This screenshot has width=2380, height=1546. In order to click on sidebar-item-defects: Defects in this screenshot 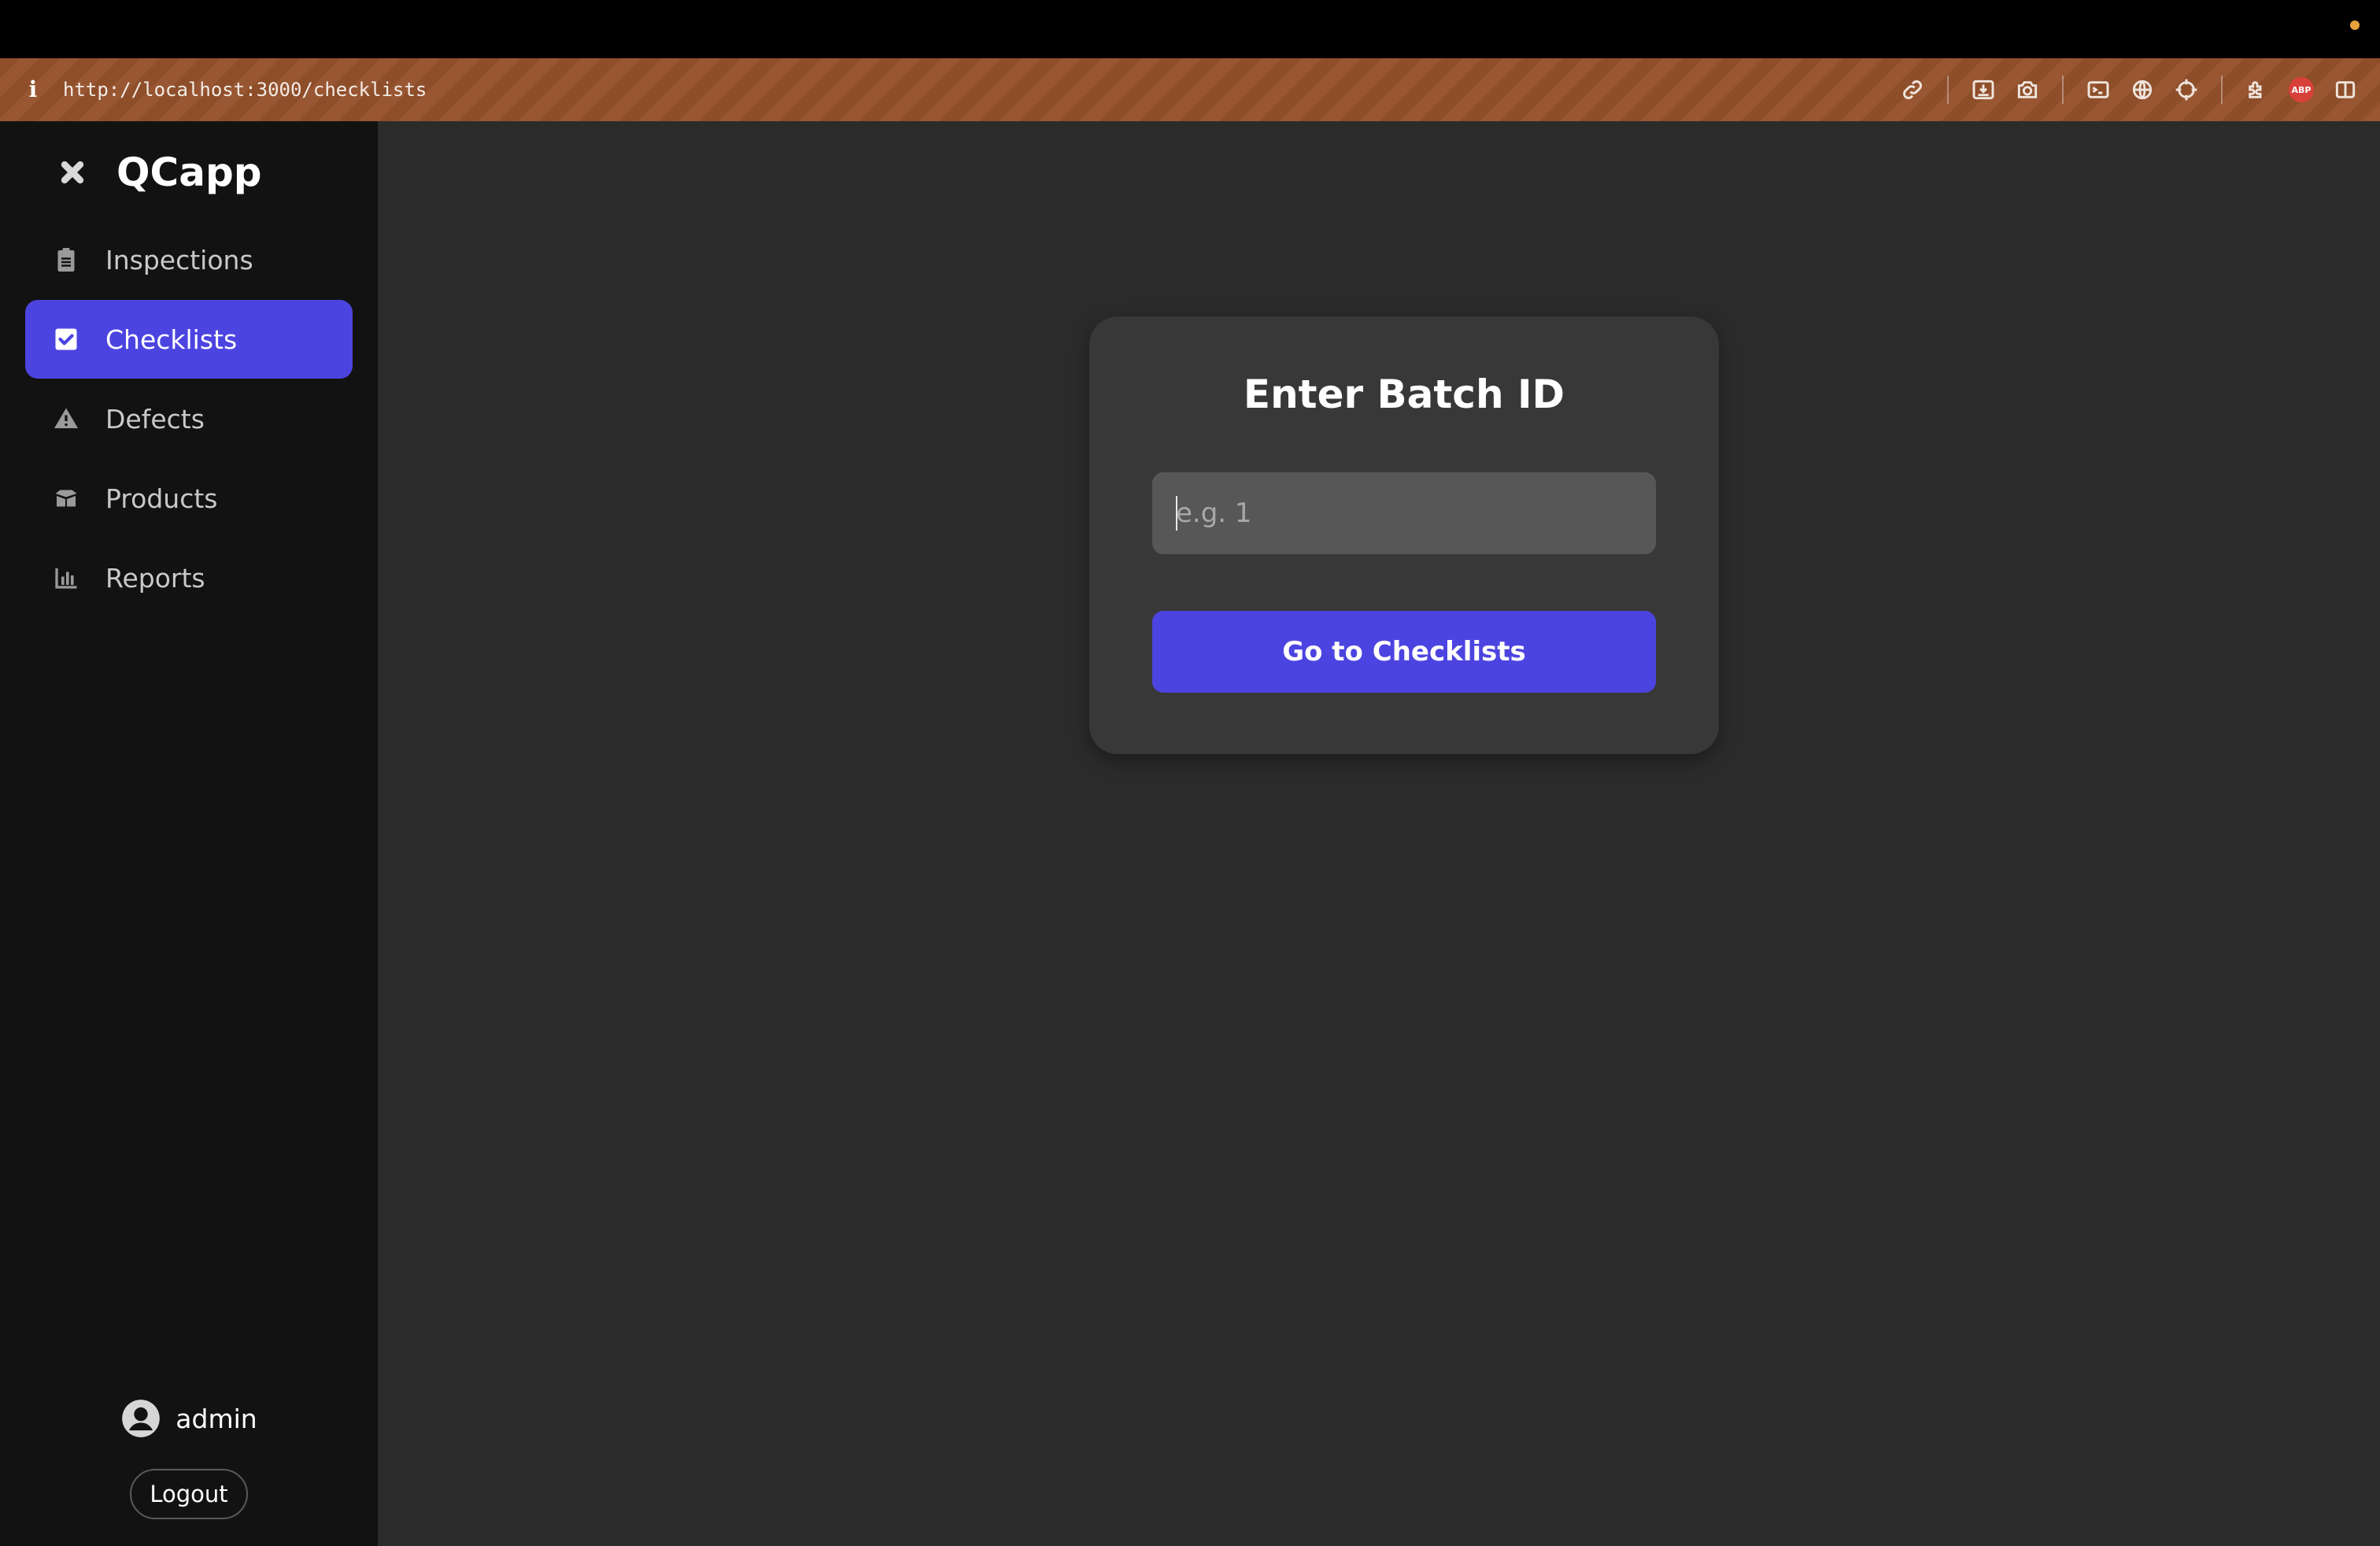, I will do `click(189, 418)`.